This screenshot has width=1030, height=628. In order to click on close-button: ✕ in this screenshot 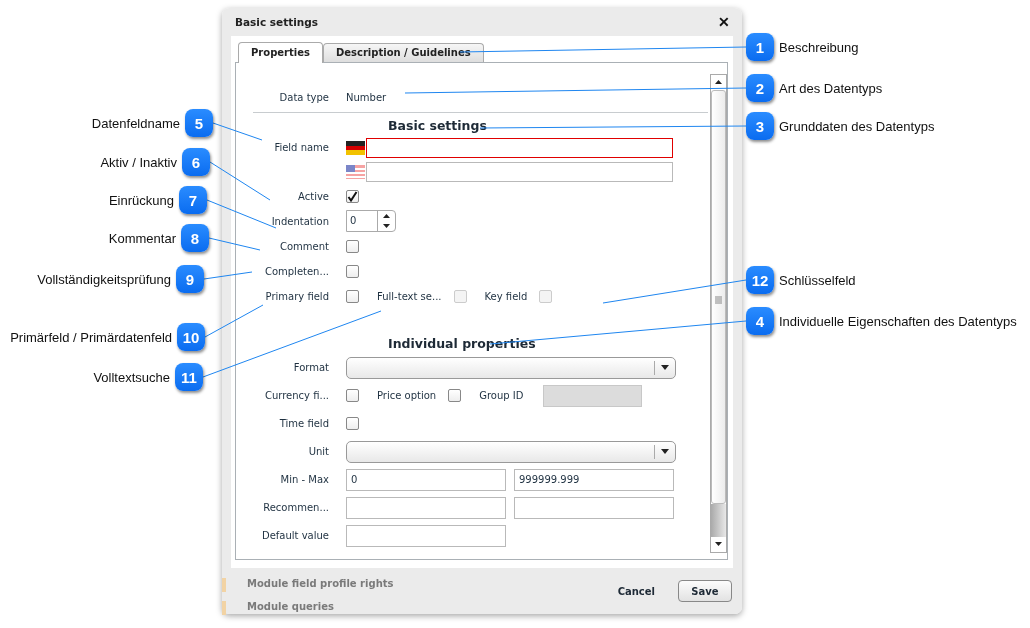, I will do `click(724, 21)`.